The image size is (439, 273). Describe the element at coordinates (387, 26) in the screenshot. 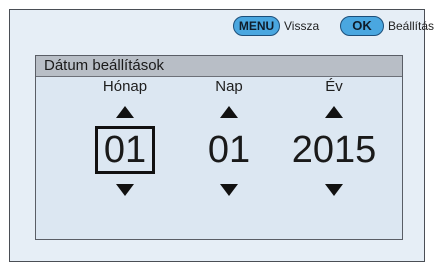

I see `set-hint: OK Beállítás` at that location.